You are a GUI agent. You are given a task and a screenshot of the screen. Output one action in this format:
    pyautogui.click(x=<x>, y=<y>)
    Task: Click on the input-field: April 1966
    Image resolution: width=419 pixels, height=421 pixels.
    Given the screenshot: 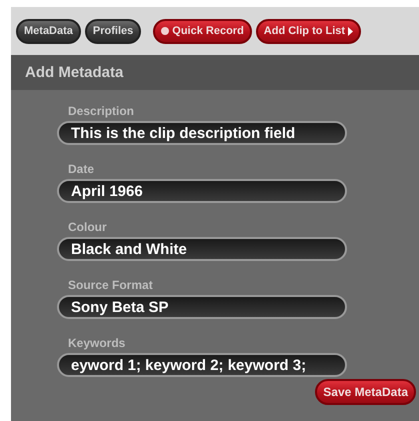 What is the action you would take?
    pyautogui.click(x=202, y=191)
    